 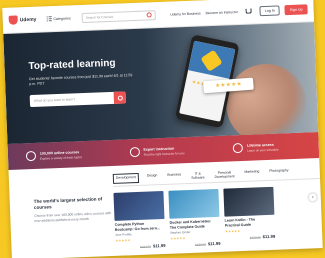 What do you see at coordinates (248, 11) in the screenshot?
I see `cart-icon` at bounding box center [248, 11].